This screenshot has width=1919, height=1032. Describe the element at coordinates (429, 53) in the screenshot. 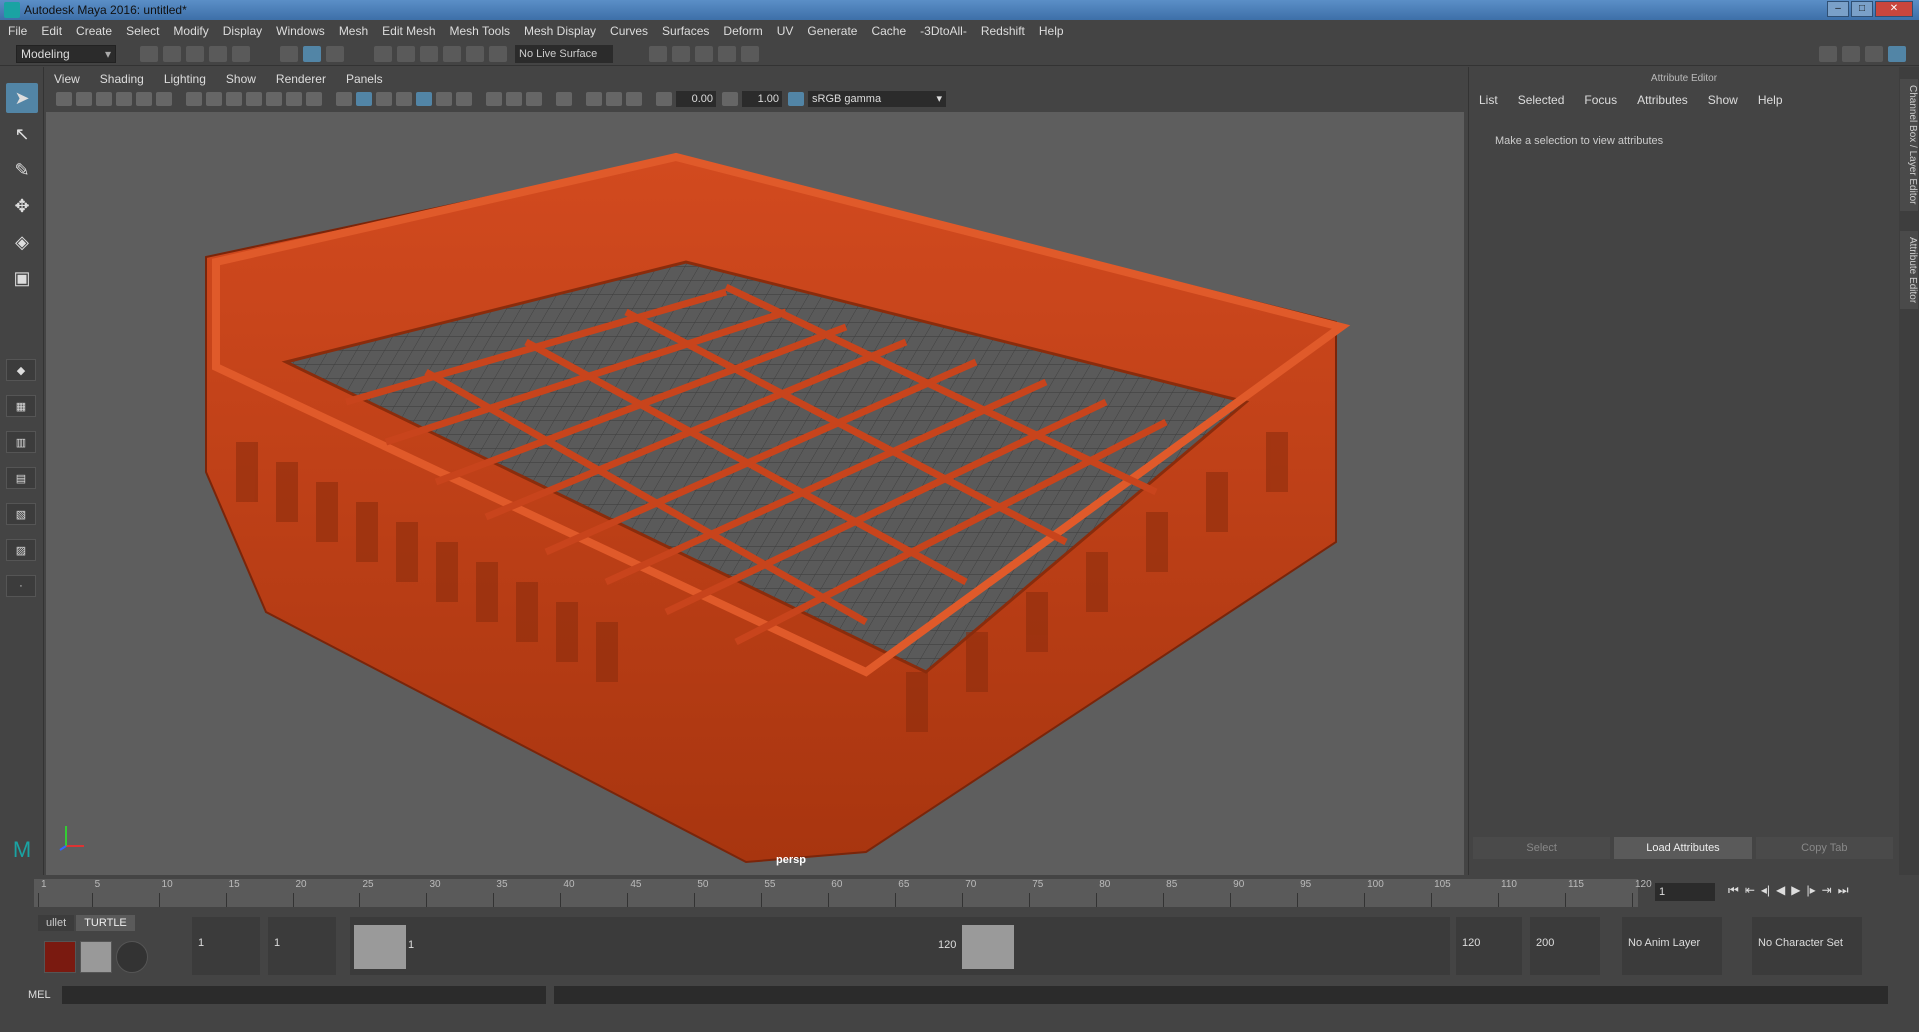

I see `snap-point-icon` at that location.